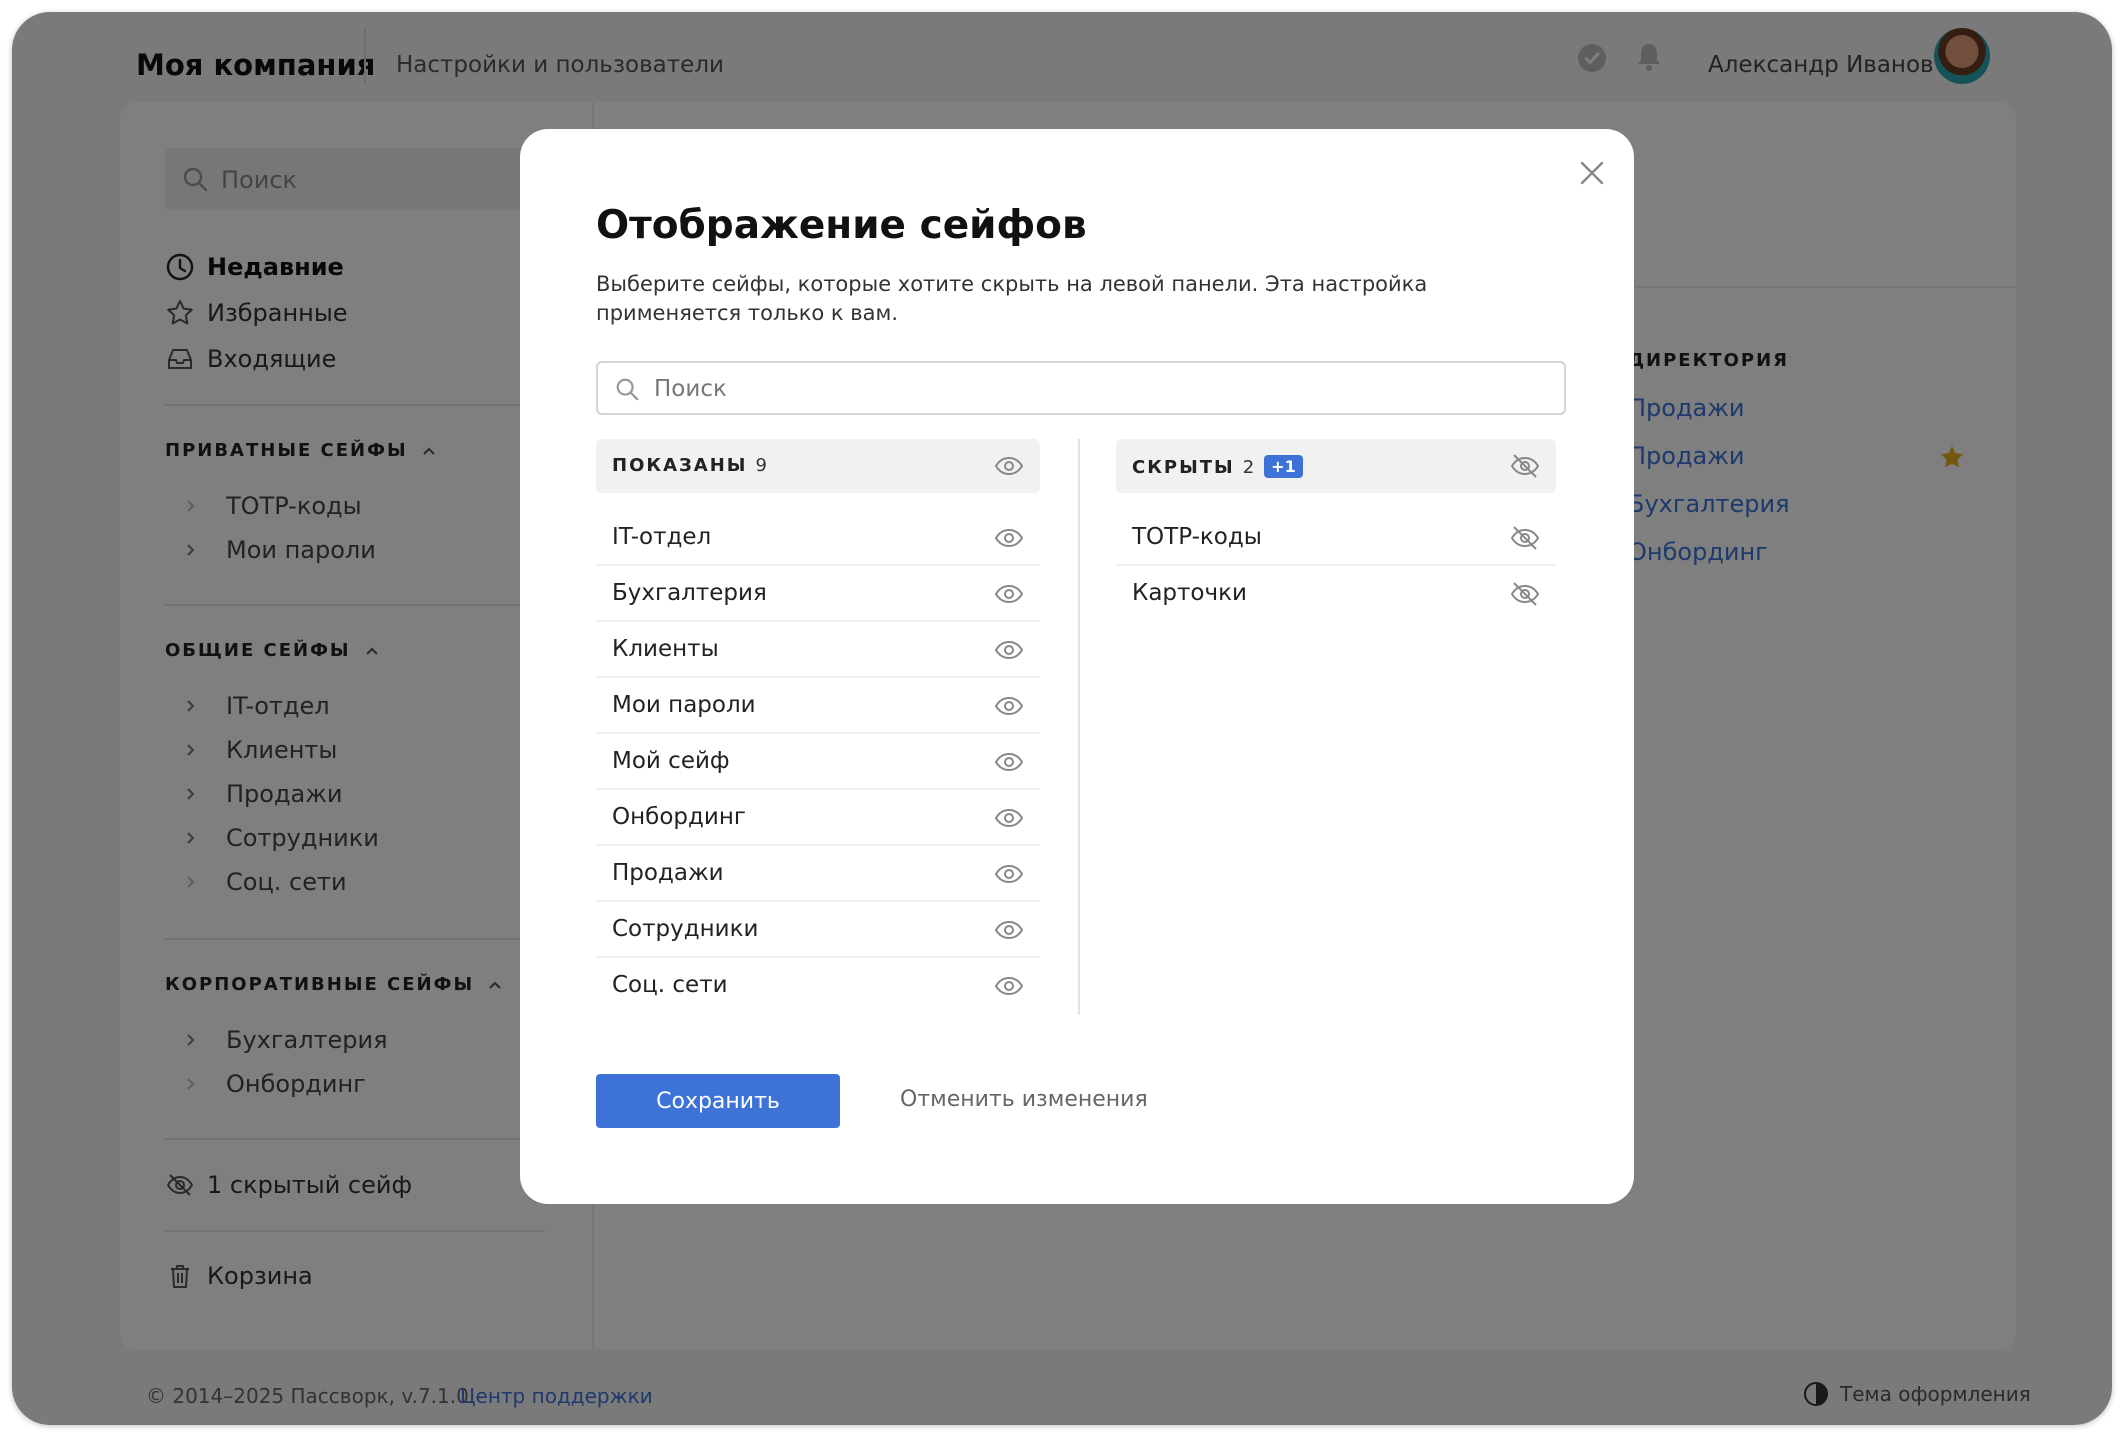 The width and height of the screenshot is (2124, 1437). I want to click on vault-name: TOTP-коды, so click(1197, 537).